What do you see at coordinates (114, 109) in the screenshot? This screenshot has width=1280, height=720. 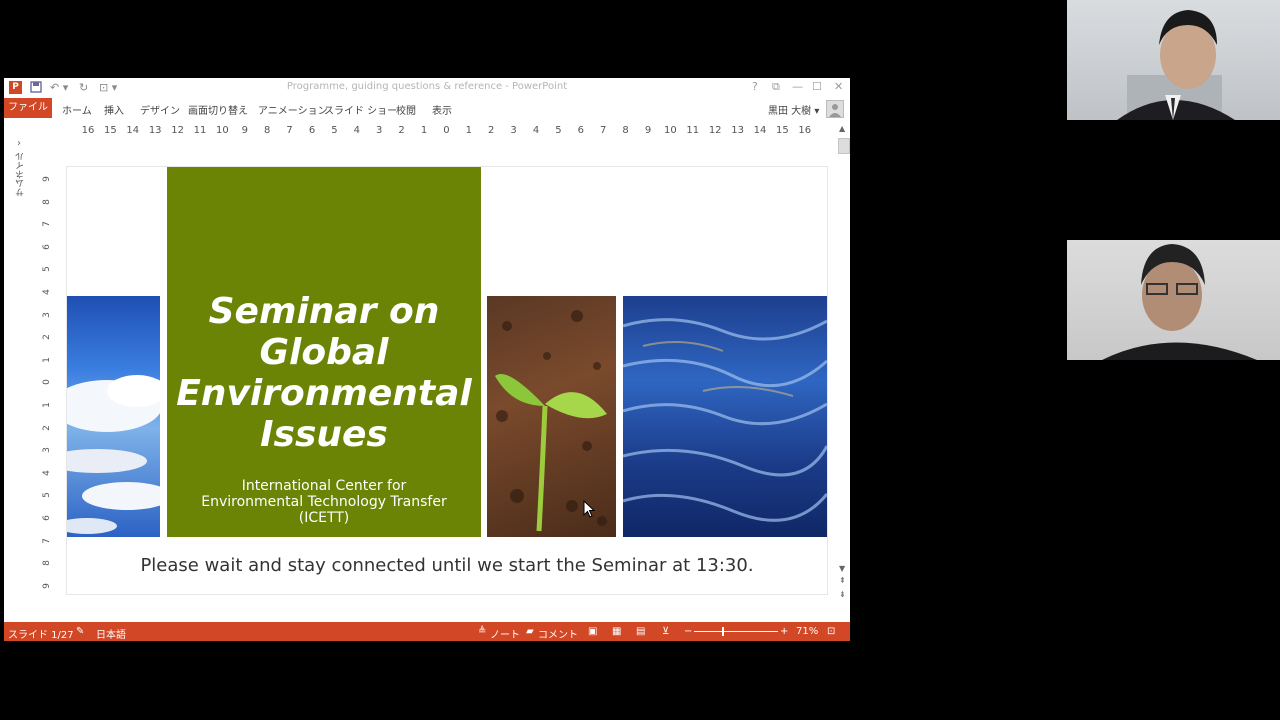 I see `tab-insert: 挿入` at bounding box center [114, 109].